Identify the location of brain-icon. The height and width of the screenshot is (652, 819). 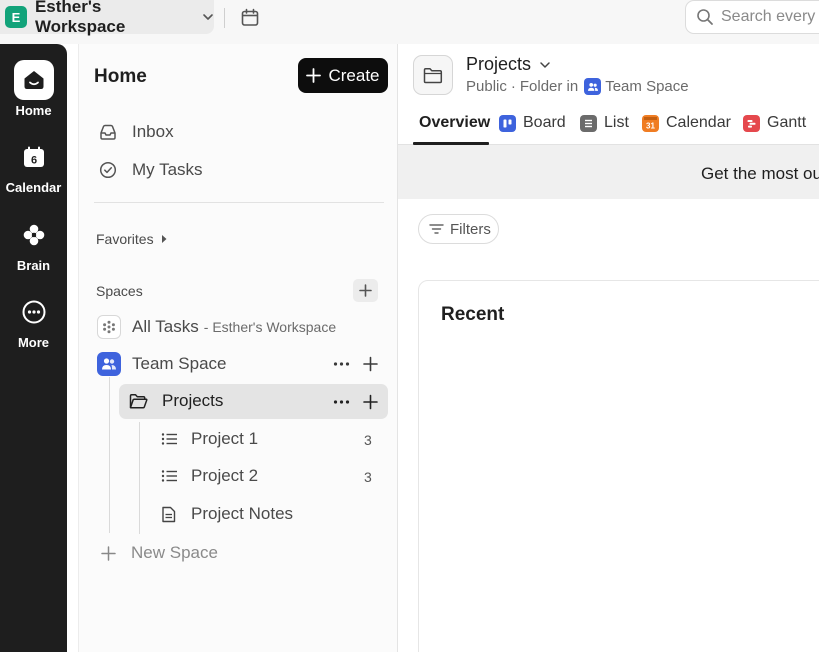
(34, 235).